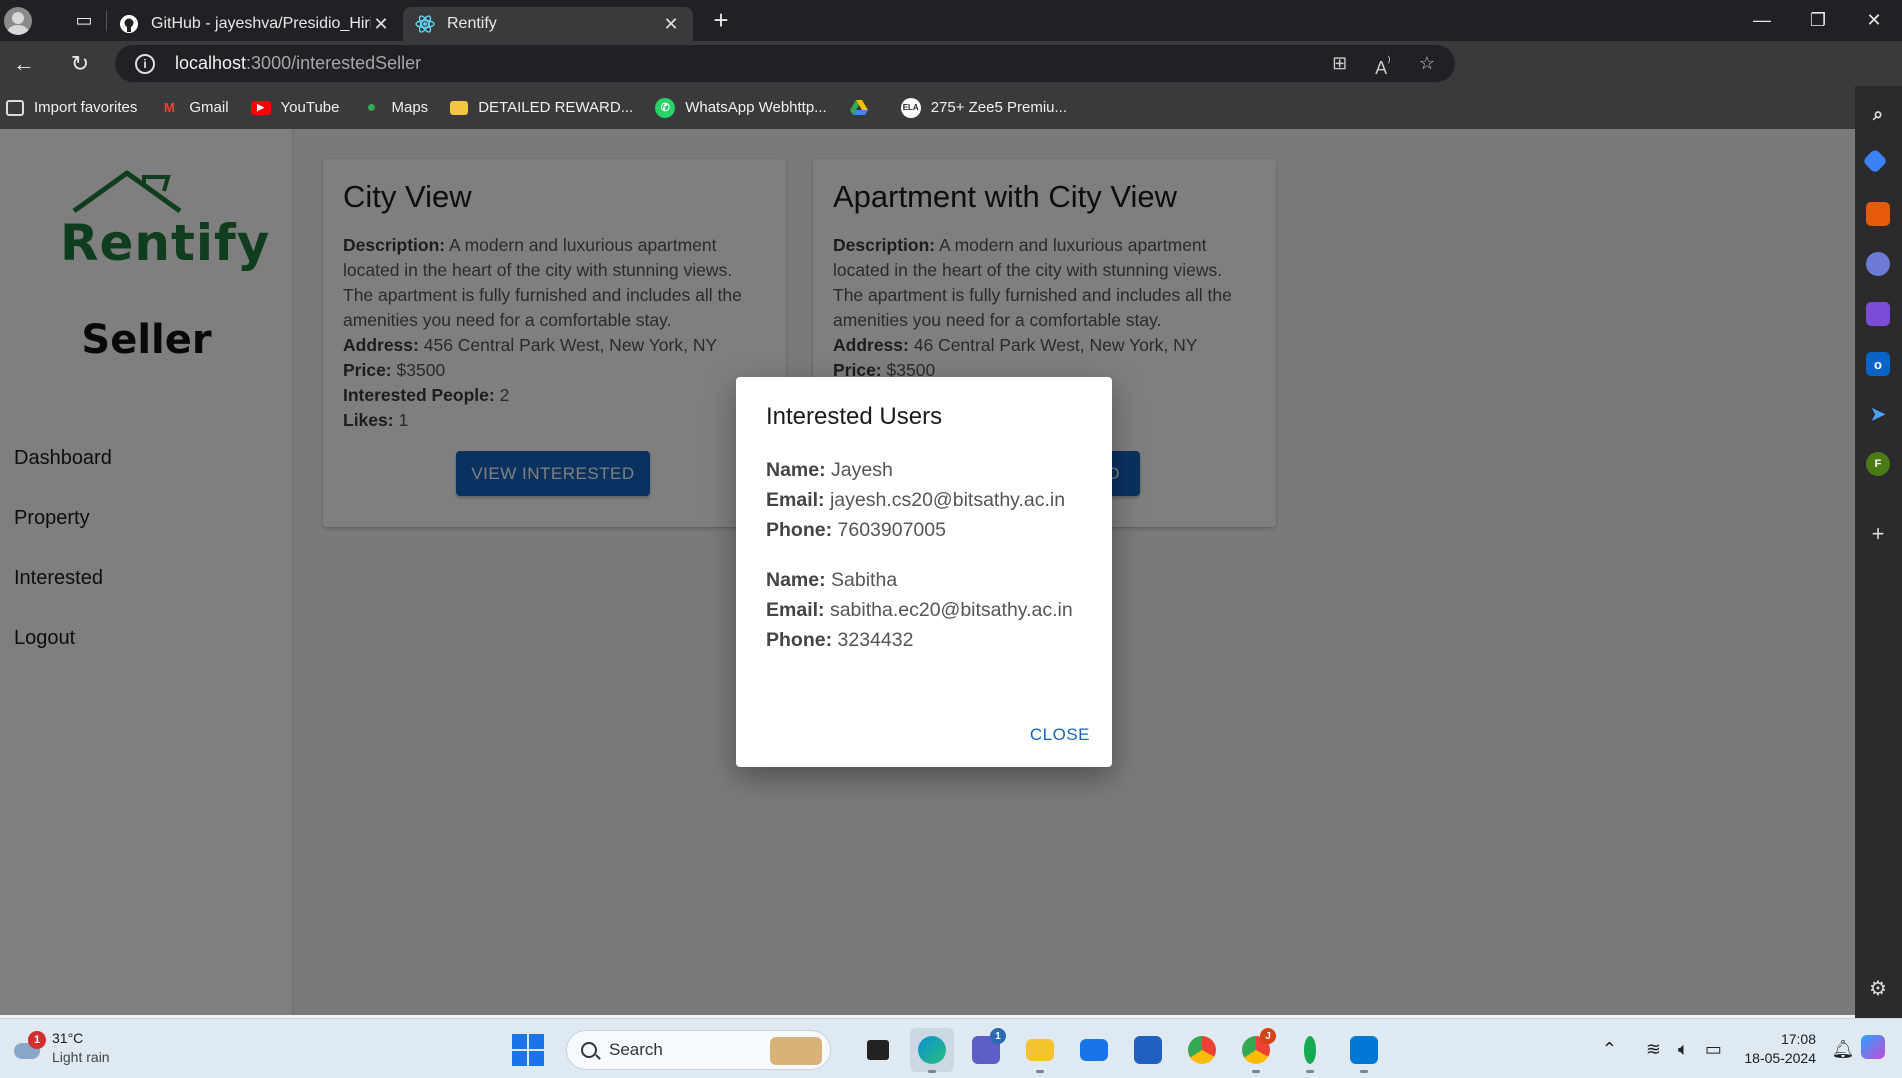 The image size is (1902, 1078). I want to click on edge-browser-icon, so click(932, 1050).